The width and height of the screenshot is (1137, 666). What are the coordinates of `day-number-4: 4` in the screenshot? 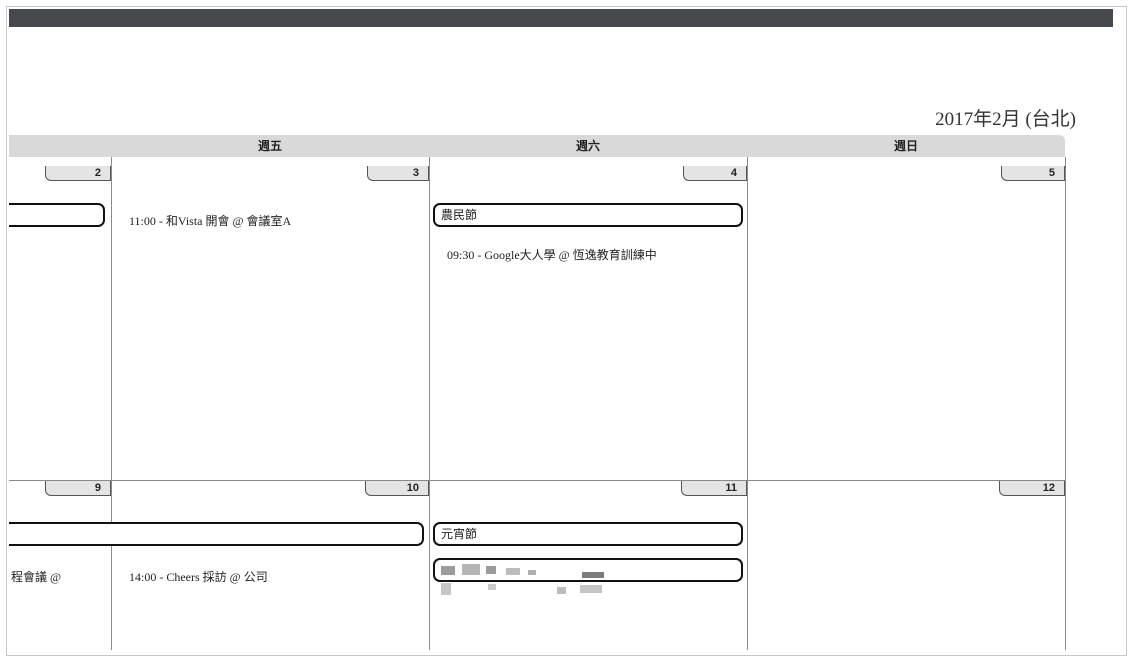 It's located at (715, 173).